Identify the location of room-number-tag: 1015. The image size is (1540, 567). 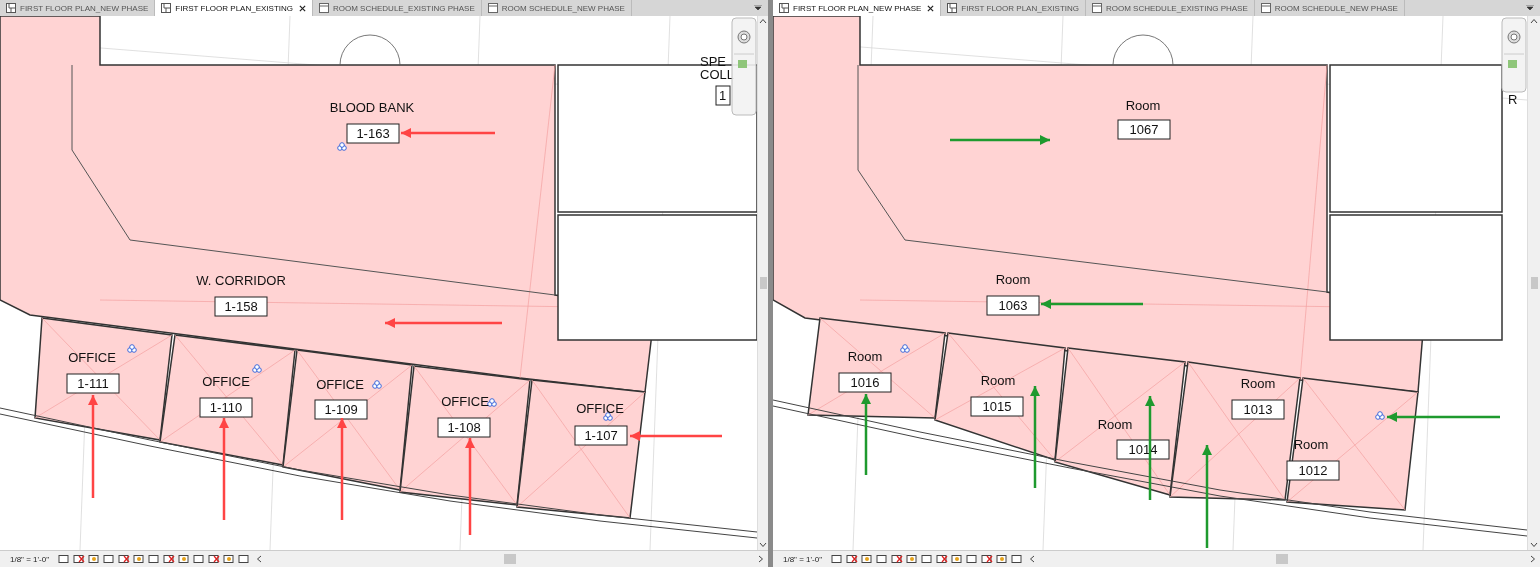
(997, 406).